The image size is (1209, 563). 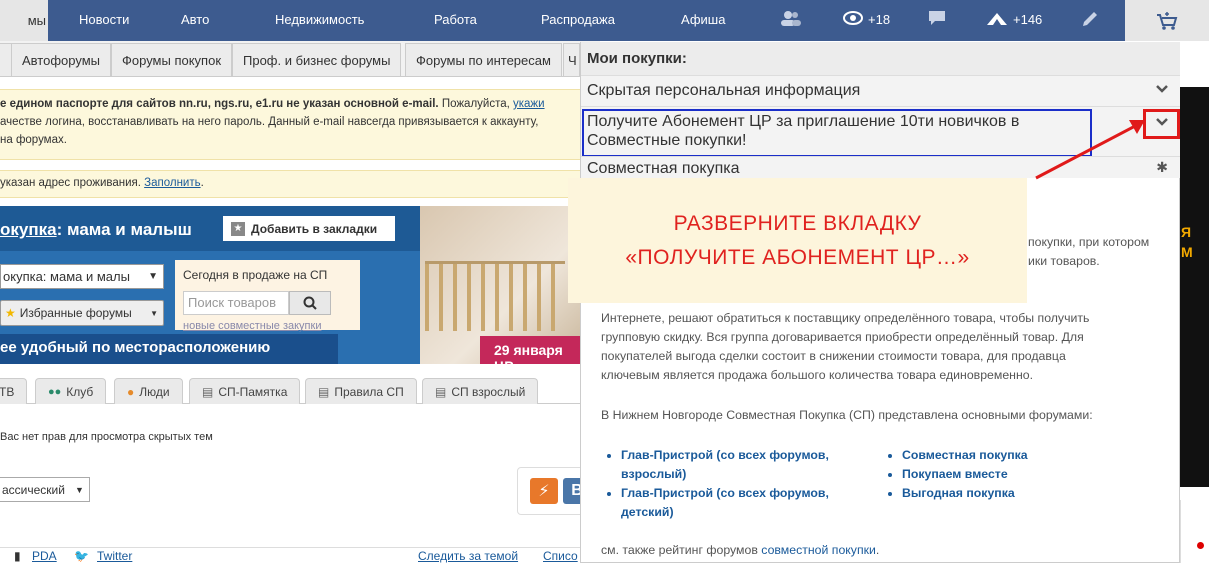 I want to click on follow-topic-link: Следить за темой, so click(x=468, y=556).